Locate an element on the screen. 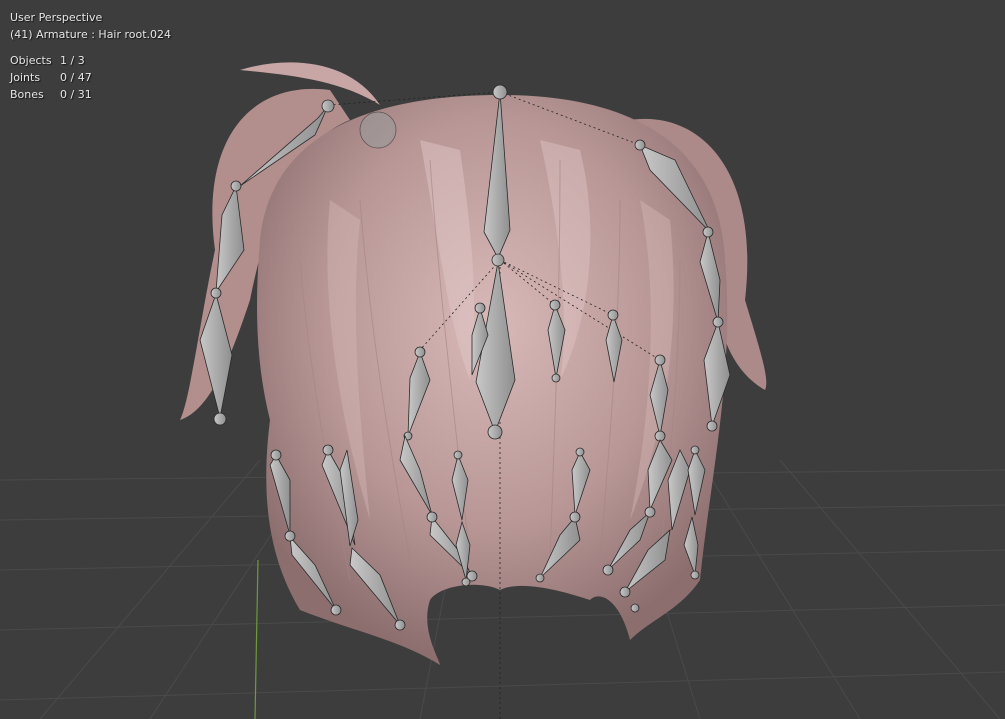  view-name: User Perspective is located at coordinates (56, 17).